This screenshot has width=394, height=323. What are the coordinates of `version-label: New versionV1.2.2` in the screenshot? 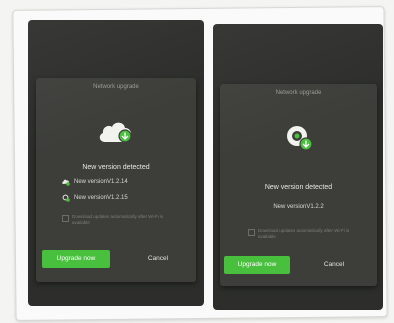 It's located at (298, 207).